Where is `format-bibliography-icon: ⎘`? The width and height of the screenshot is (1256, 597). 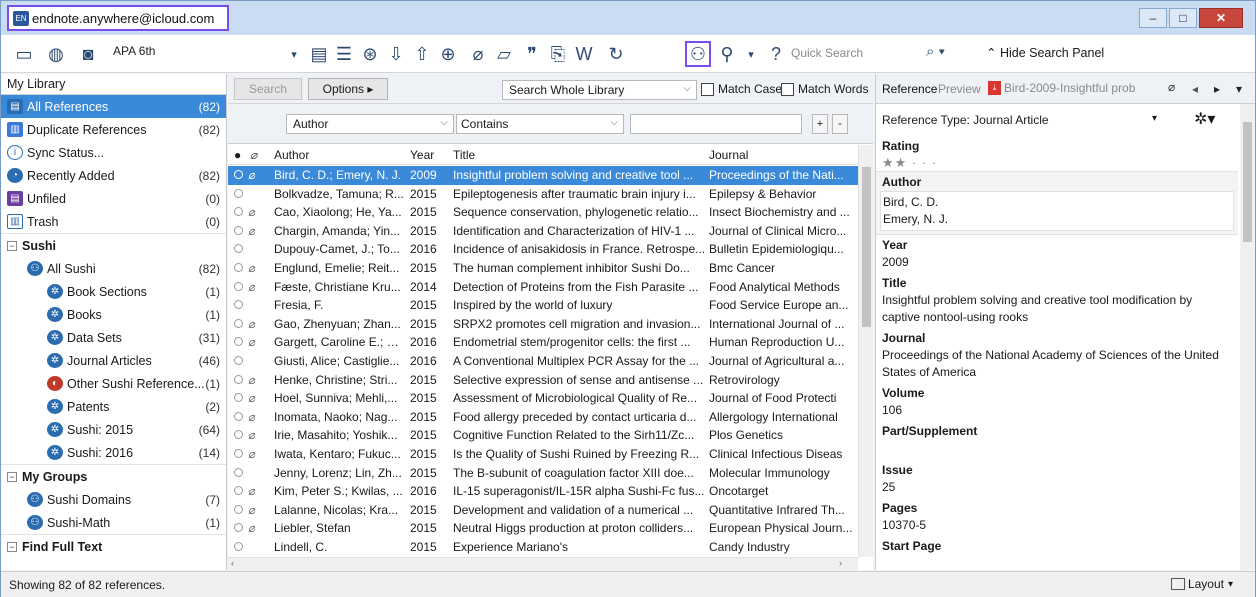
format-bibliography-icon: ⎘ is located at coordinates (558, 54).